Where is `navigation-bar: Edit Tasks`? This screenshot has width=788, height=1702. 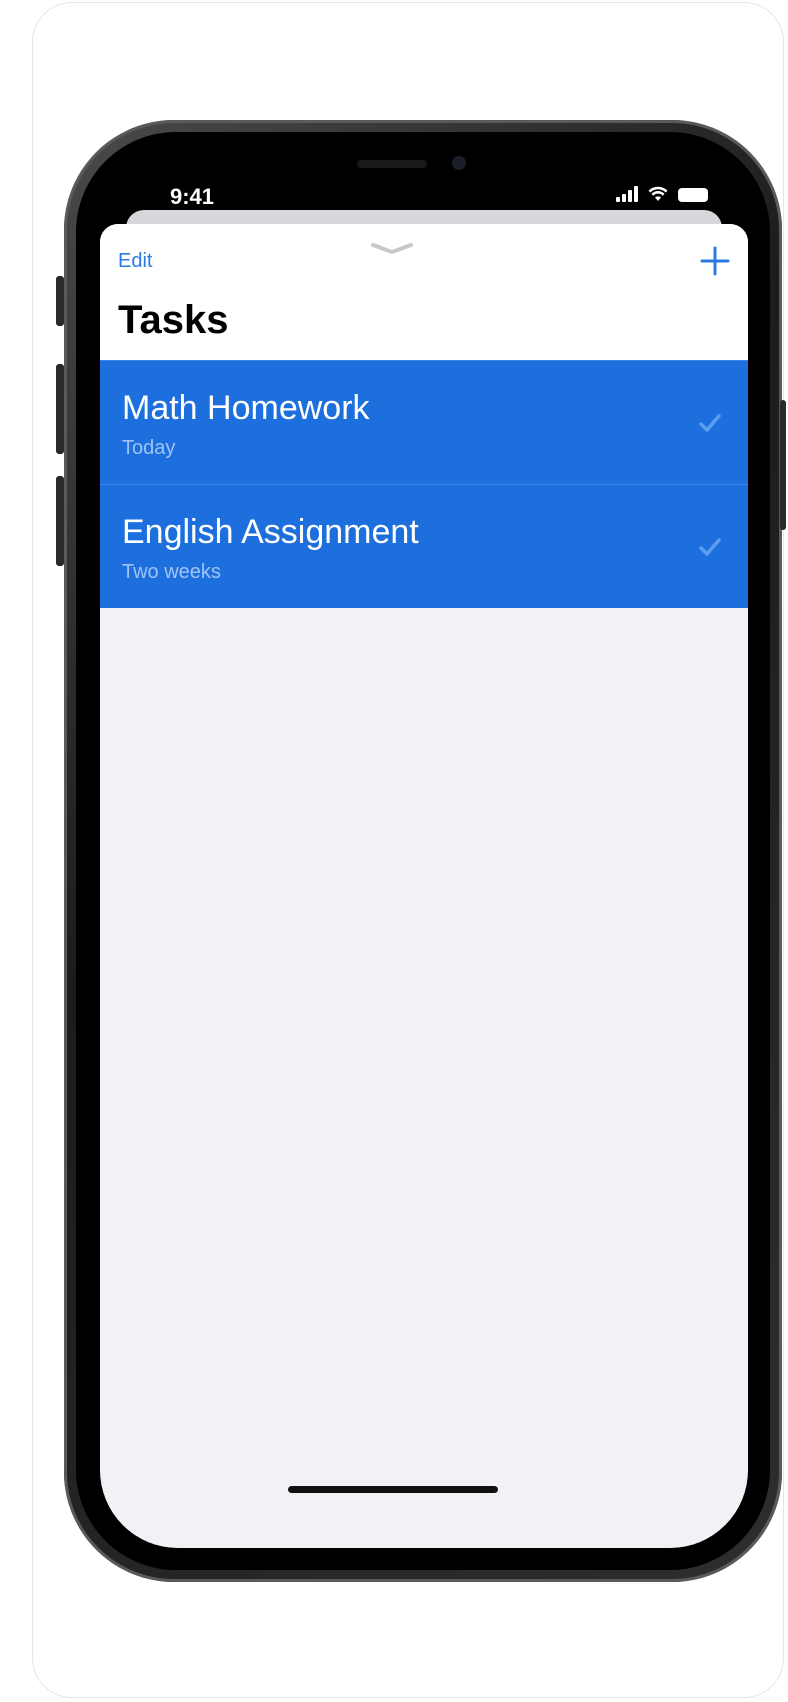 navigation-bar: Edit Tasks is located at coordinates (424, 292).